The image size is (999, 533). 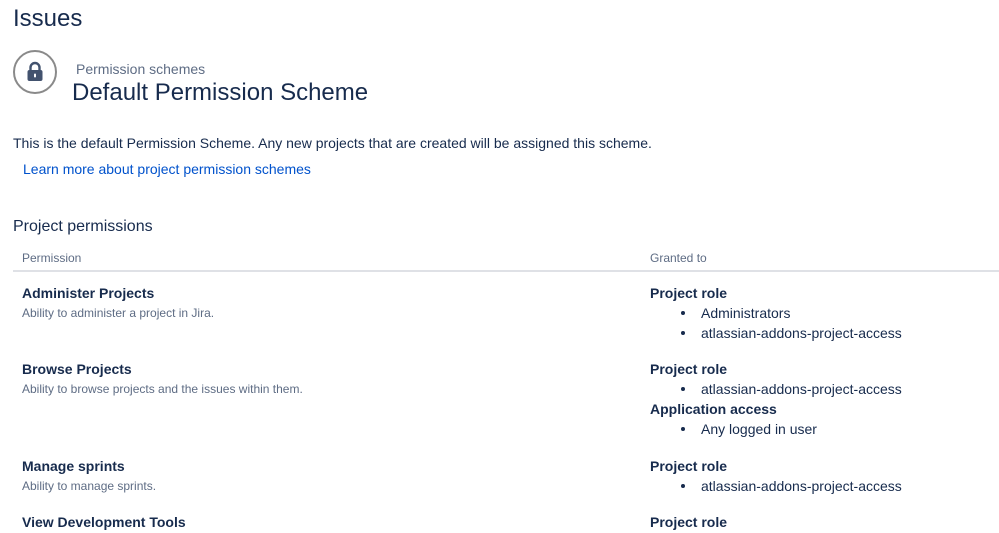 I want to click on grant-item: Administrators, so click(x=820, y=315).